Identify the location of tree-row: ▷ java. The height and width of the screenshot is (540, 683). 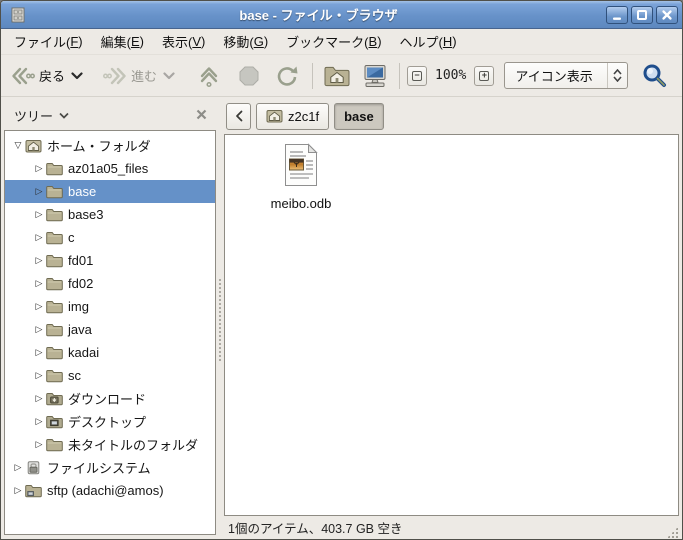
(110, 329).